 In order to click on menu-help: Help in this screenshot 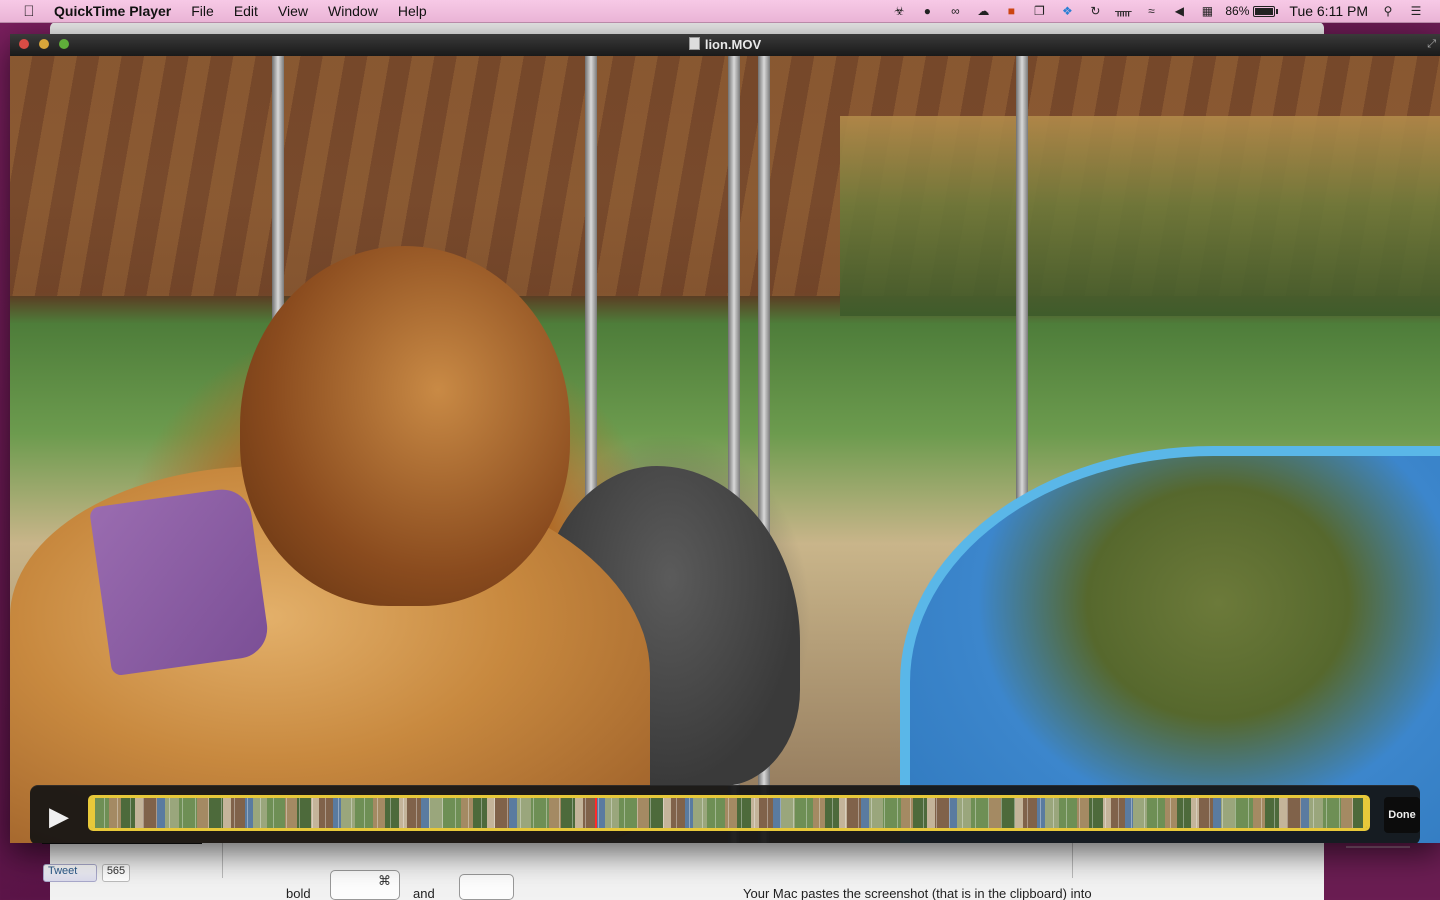, I will do `click(412, 11)`.